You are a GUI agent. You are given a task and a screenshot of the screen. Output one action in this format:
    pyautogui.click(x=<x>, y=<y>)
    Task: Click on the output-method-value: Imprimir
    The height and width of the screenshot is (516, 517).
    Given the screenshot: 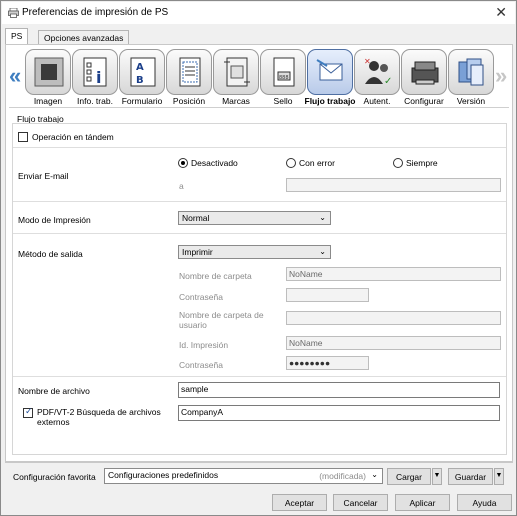 What is the action you would take?
    pyautogui.click(x=197, y=252)
    